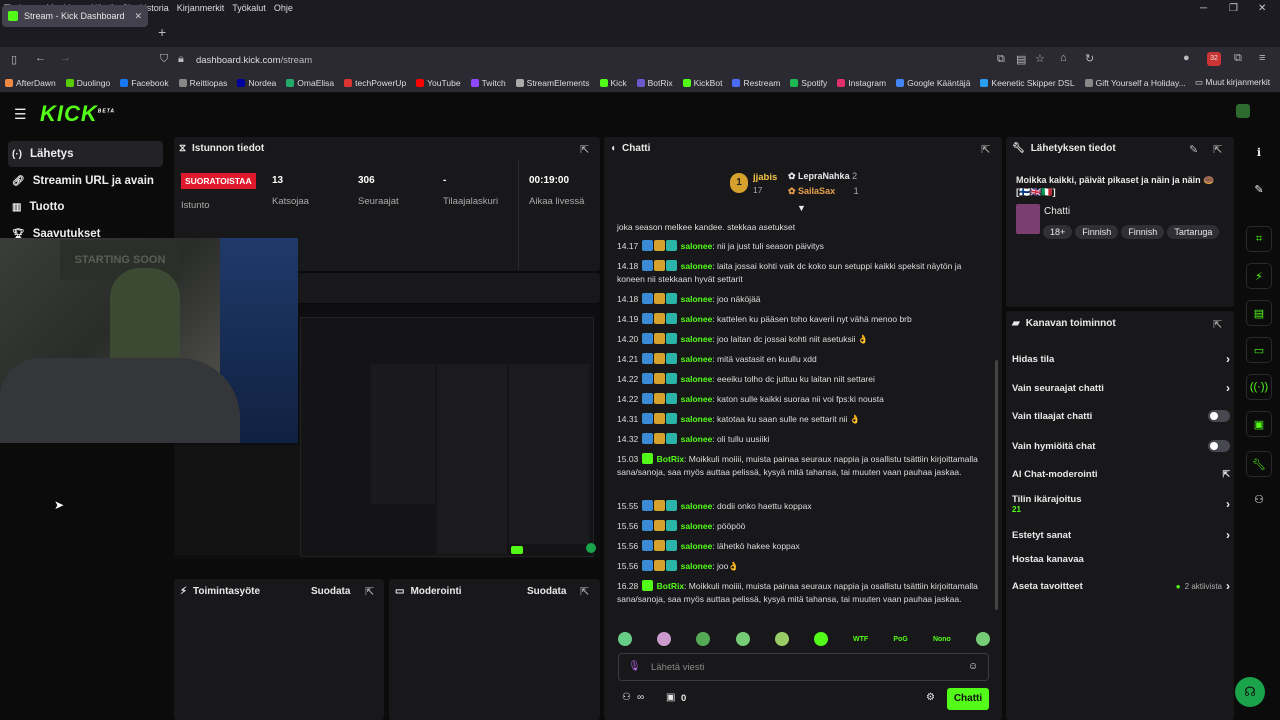 This screenshot has width=1280, height=720. I want to click on bookmark-item: Duolingo, so click(88, 83).